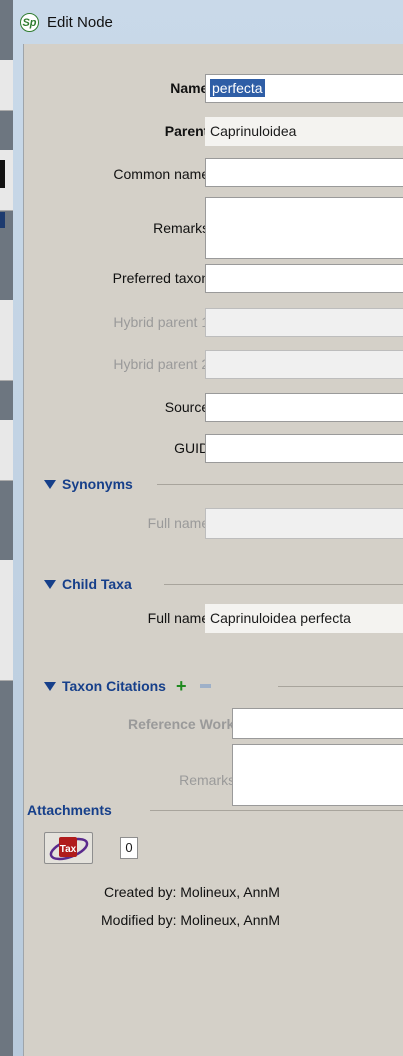 This screenshot has width=403, height=1056. What do you see at coordinates (304, 228) in the screenshot?
I see `remarks-textarea` at bounding box center [304, 228].